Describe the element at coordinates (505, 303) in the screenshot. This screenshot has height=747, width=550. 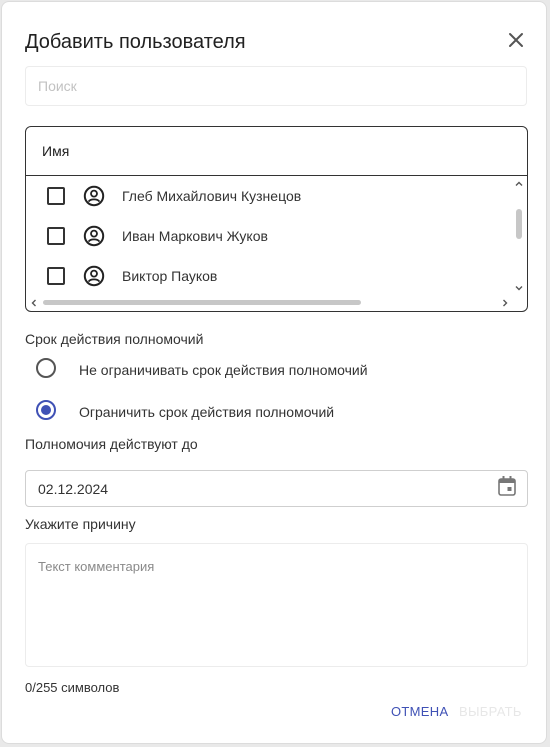
I see `scroll-right-icon` at that location.